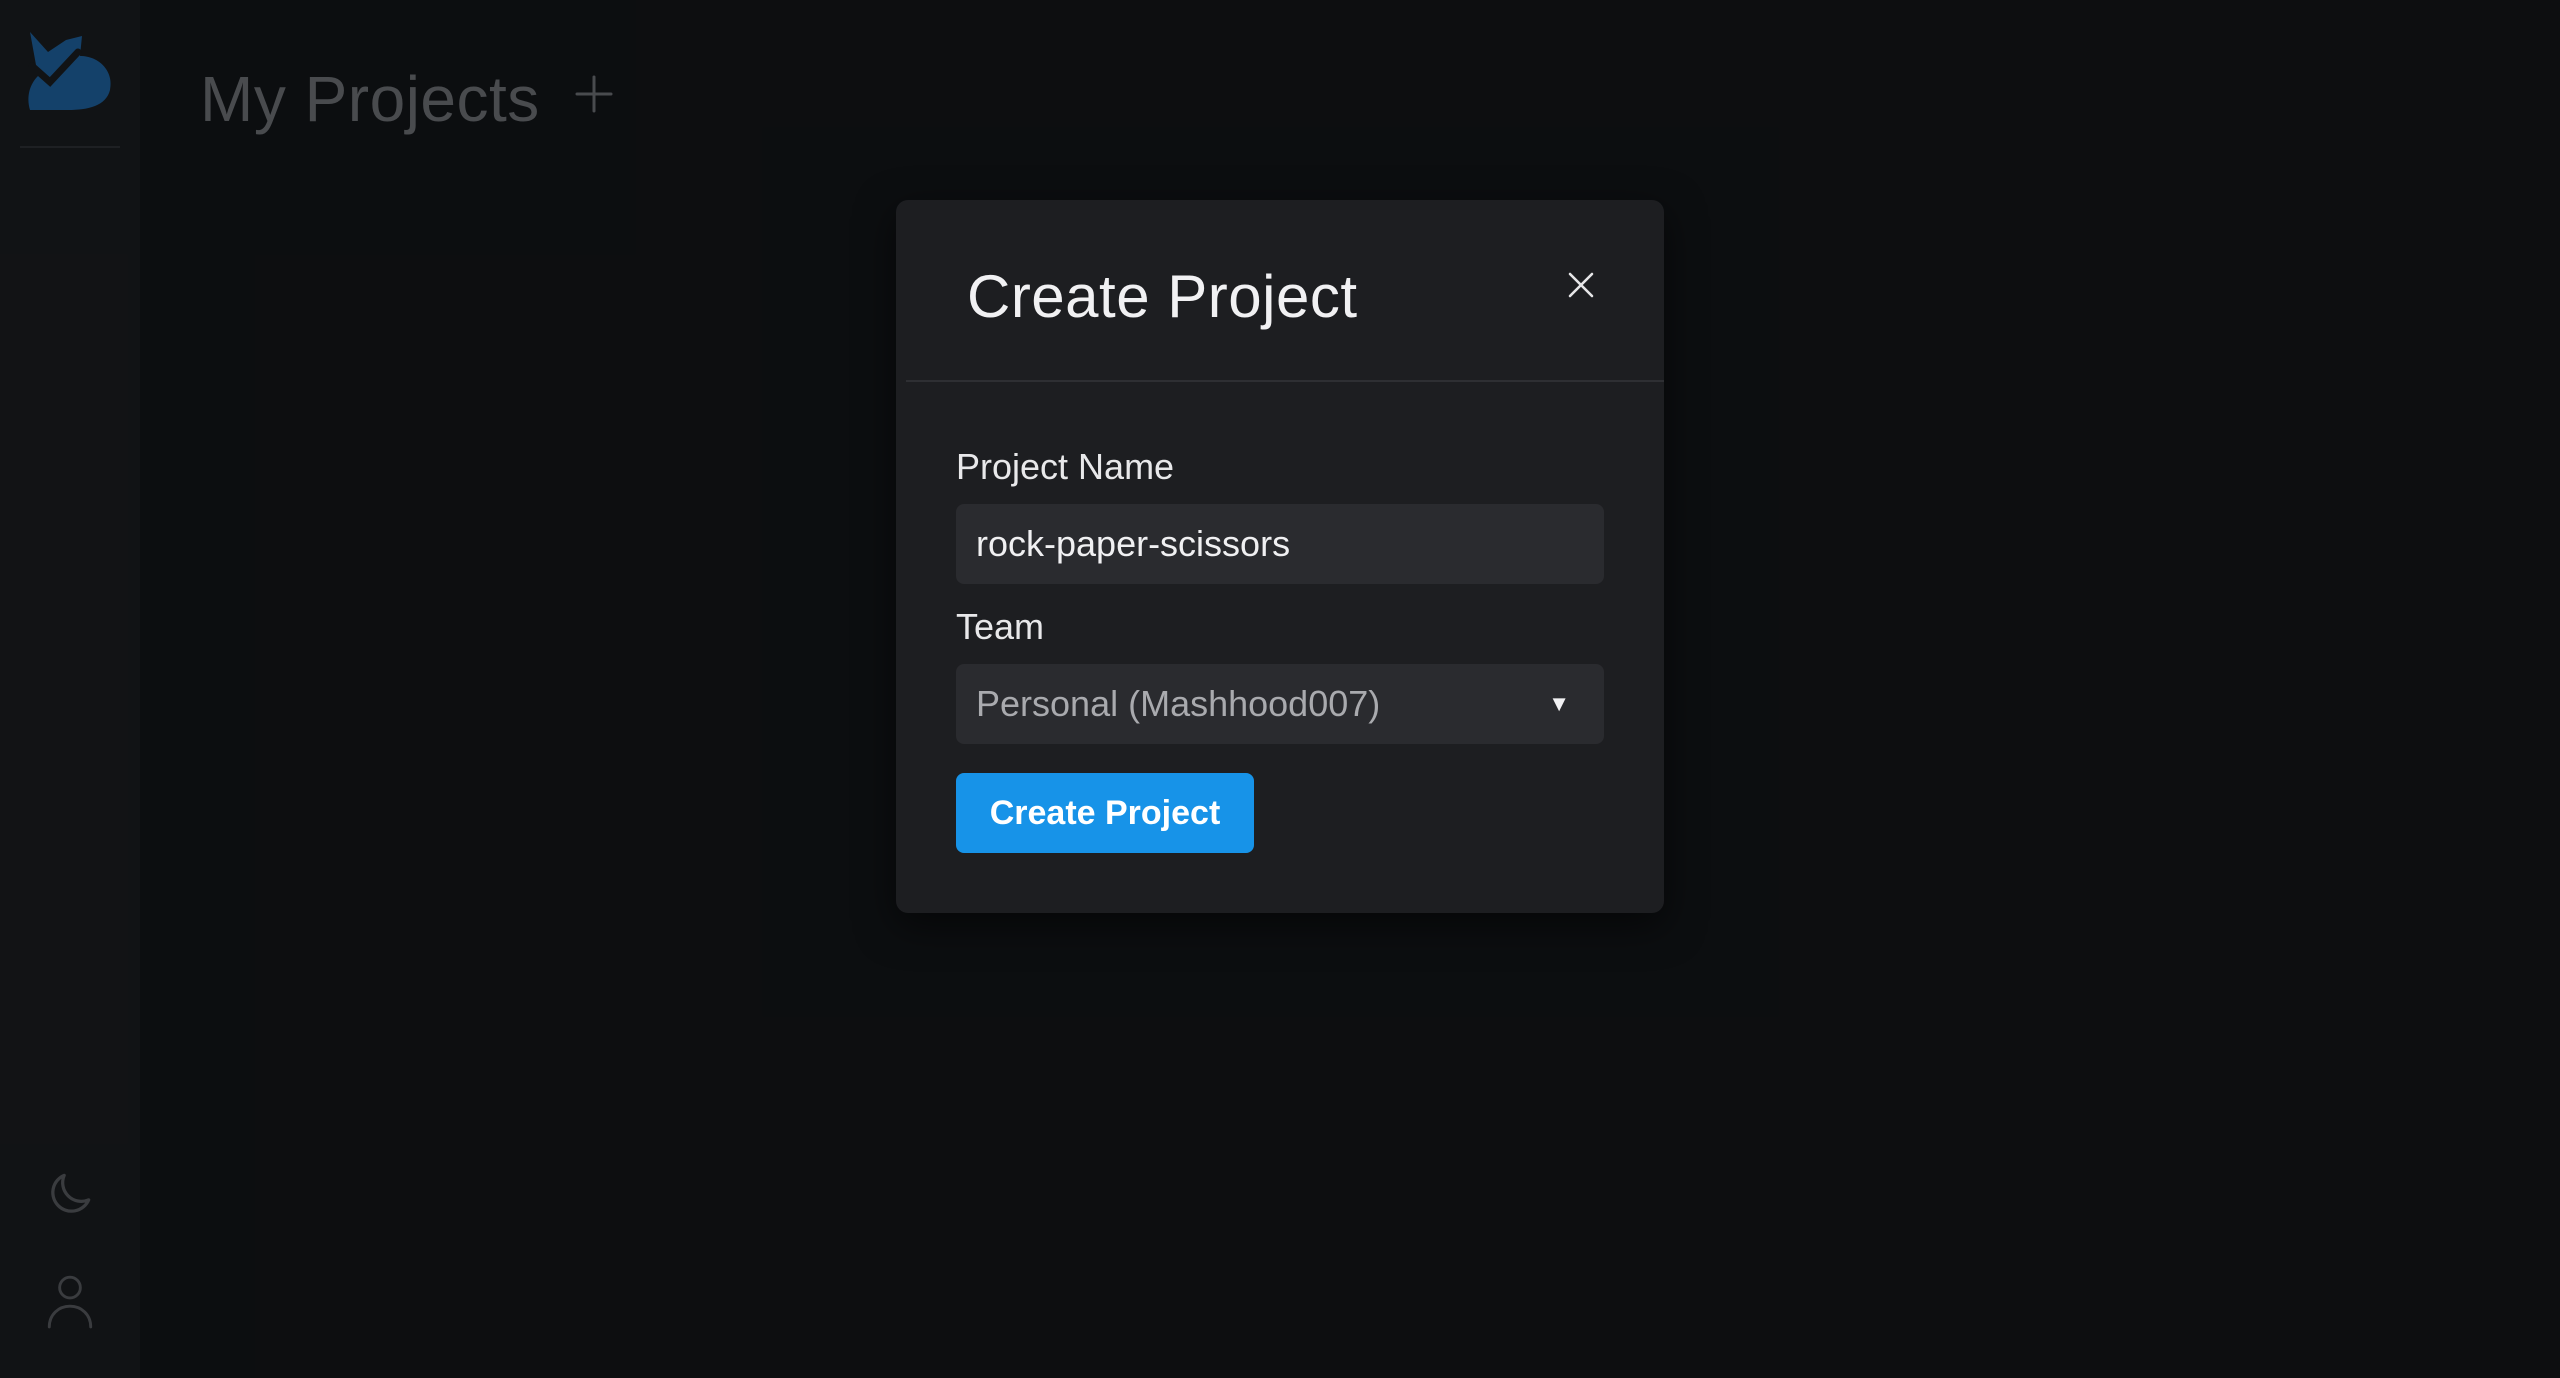 The width and height of the screenshot is (2560, 1378). Describe the element at coordinates (1105, 813) in the screenshot. I see `create-project-button: Create Project` at that location.